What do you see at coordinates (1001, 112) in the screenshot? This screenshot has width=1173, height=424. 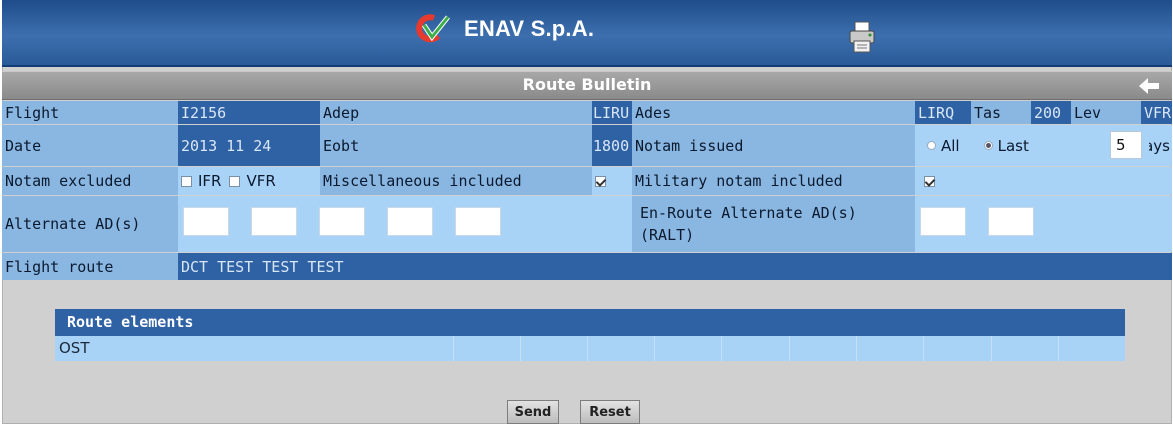 I see `tas-label: Tas` at bounding box center [1001, 112].